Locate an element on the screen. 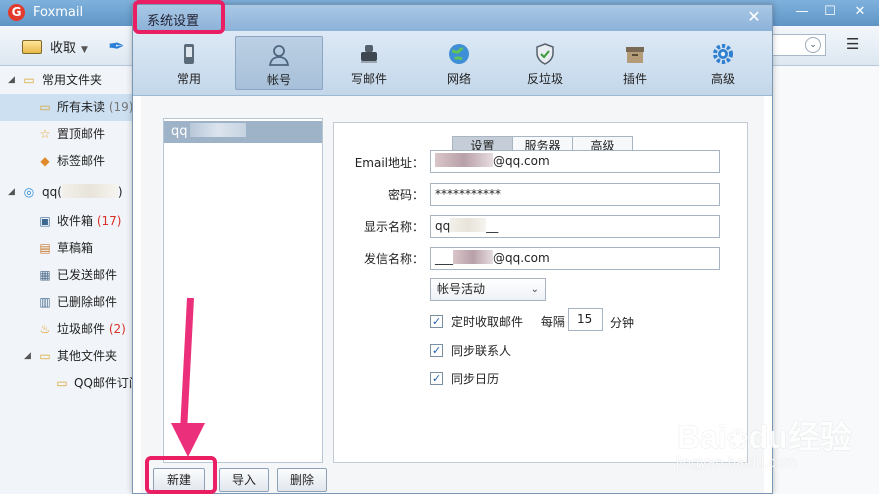  paw-icon: ❀ is located at coordinates (737, 439).